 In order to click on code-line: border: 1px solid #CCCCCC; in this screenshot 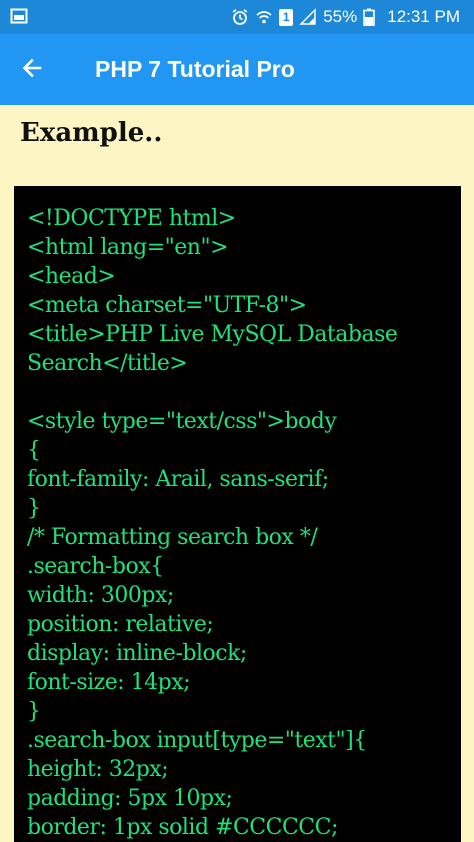, I will do `click(182, 827)`.